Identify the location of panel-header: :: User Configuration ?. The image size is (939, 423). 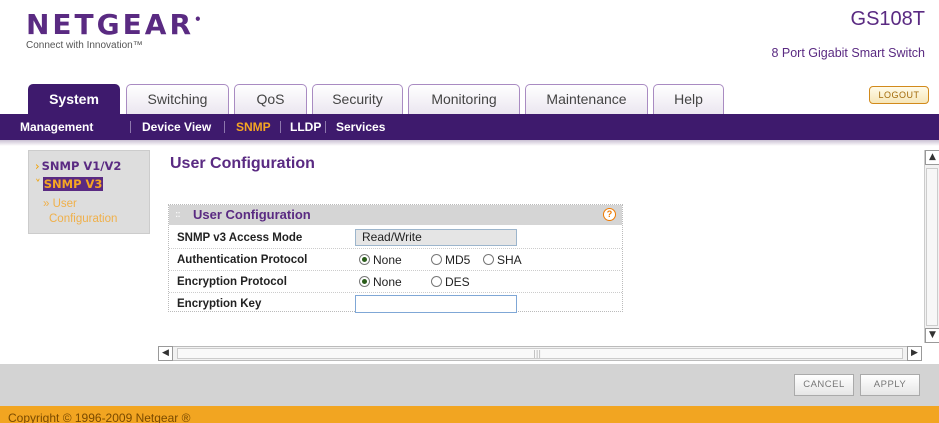
(395, 215).